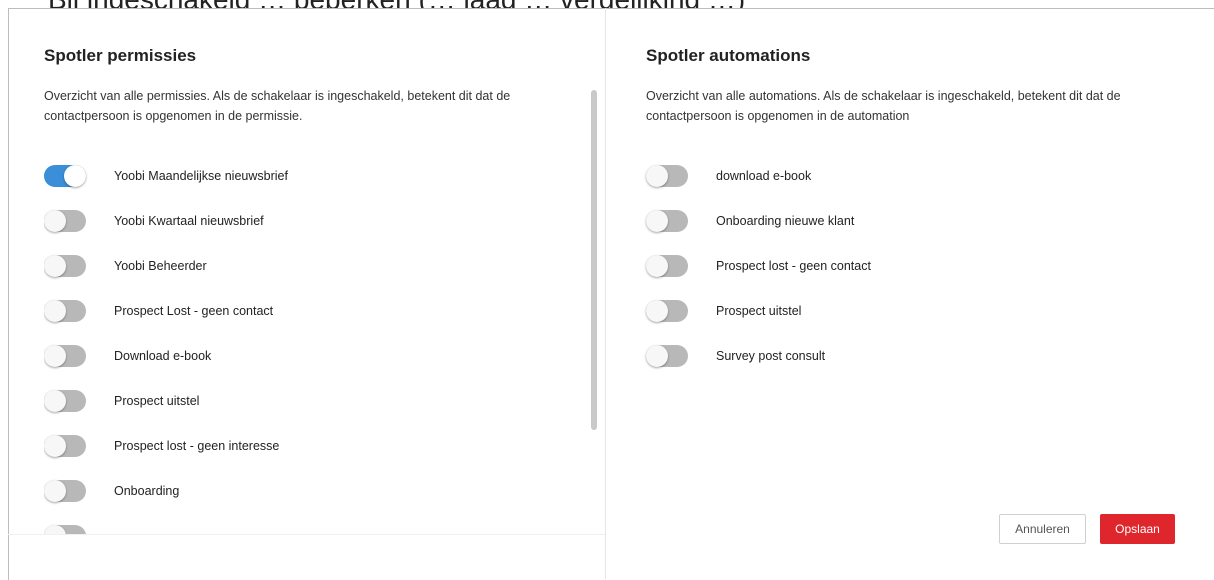  I want to click on permission-row: Yoobi Beheerder, so click(125, 266).